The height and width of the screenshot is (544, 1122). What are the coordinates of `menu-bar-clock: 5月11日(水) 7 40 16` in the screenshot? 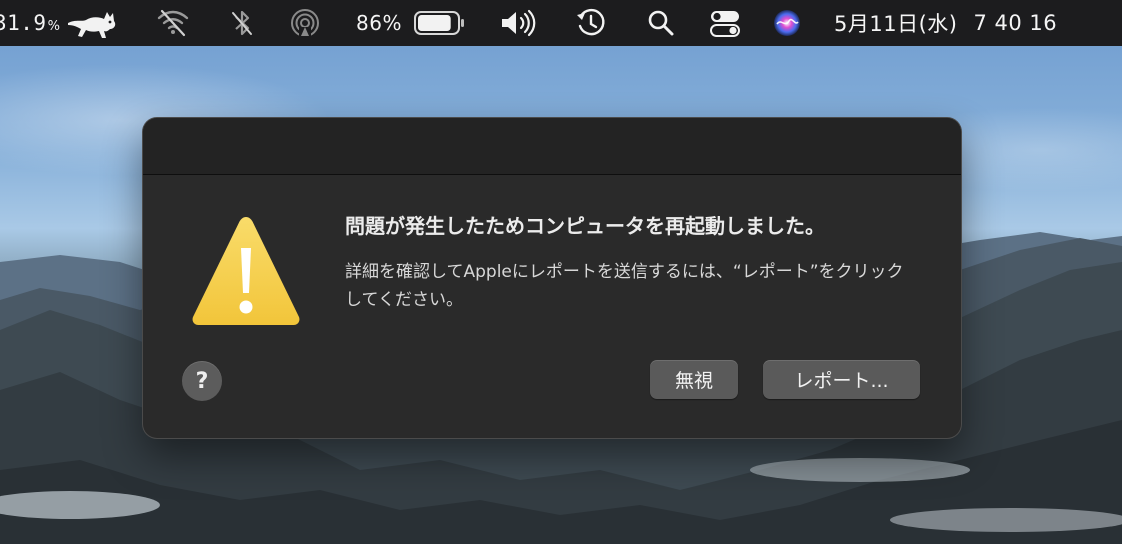 It's located at (945, 23).